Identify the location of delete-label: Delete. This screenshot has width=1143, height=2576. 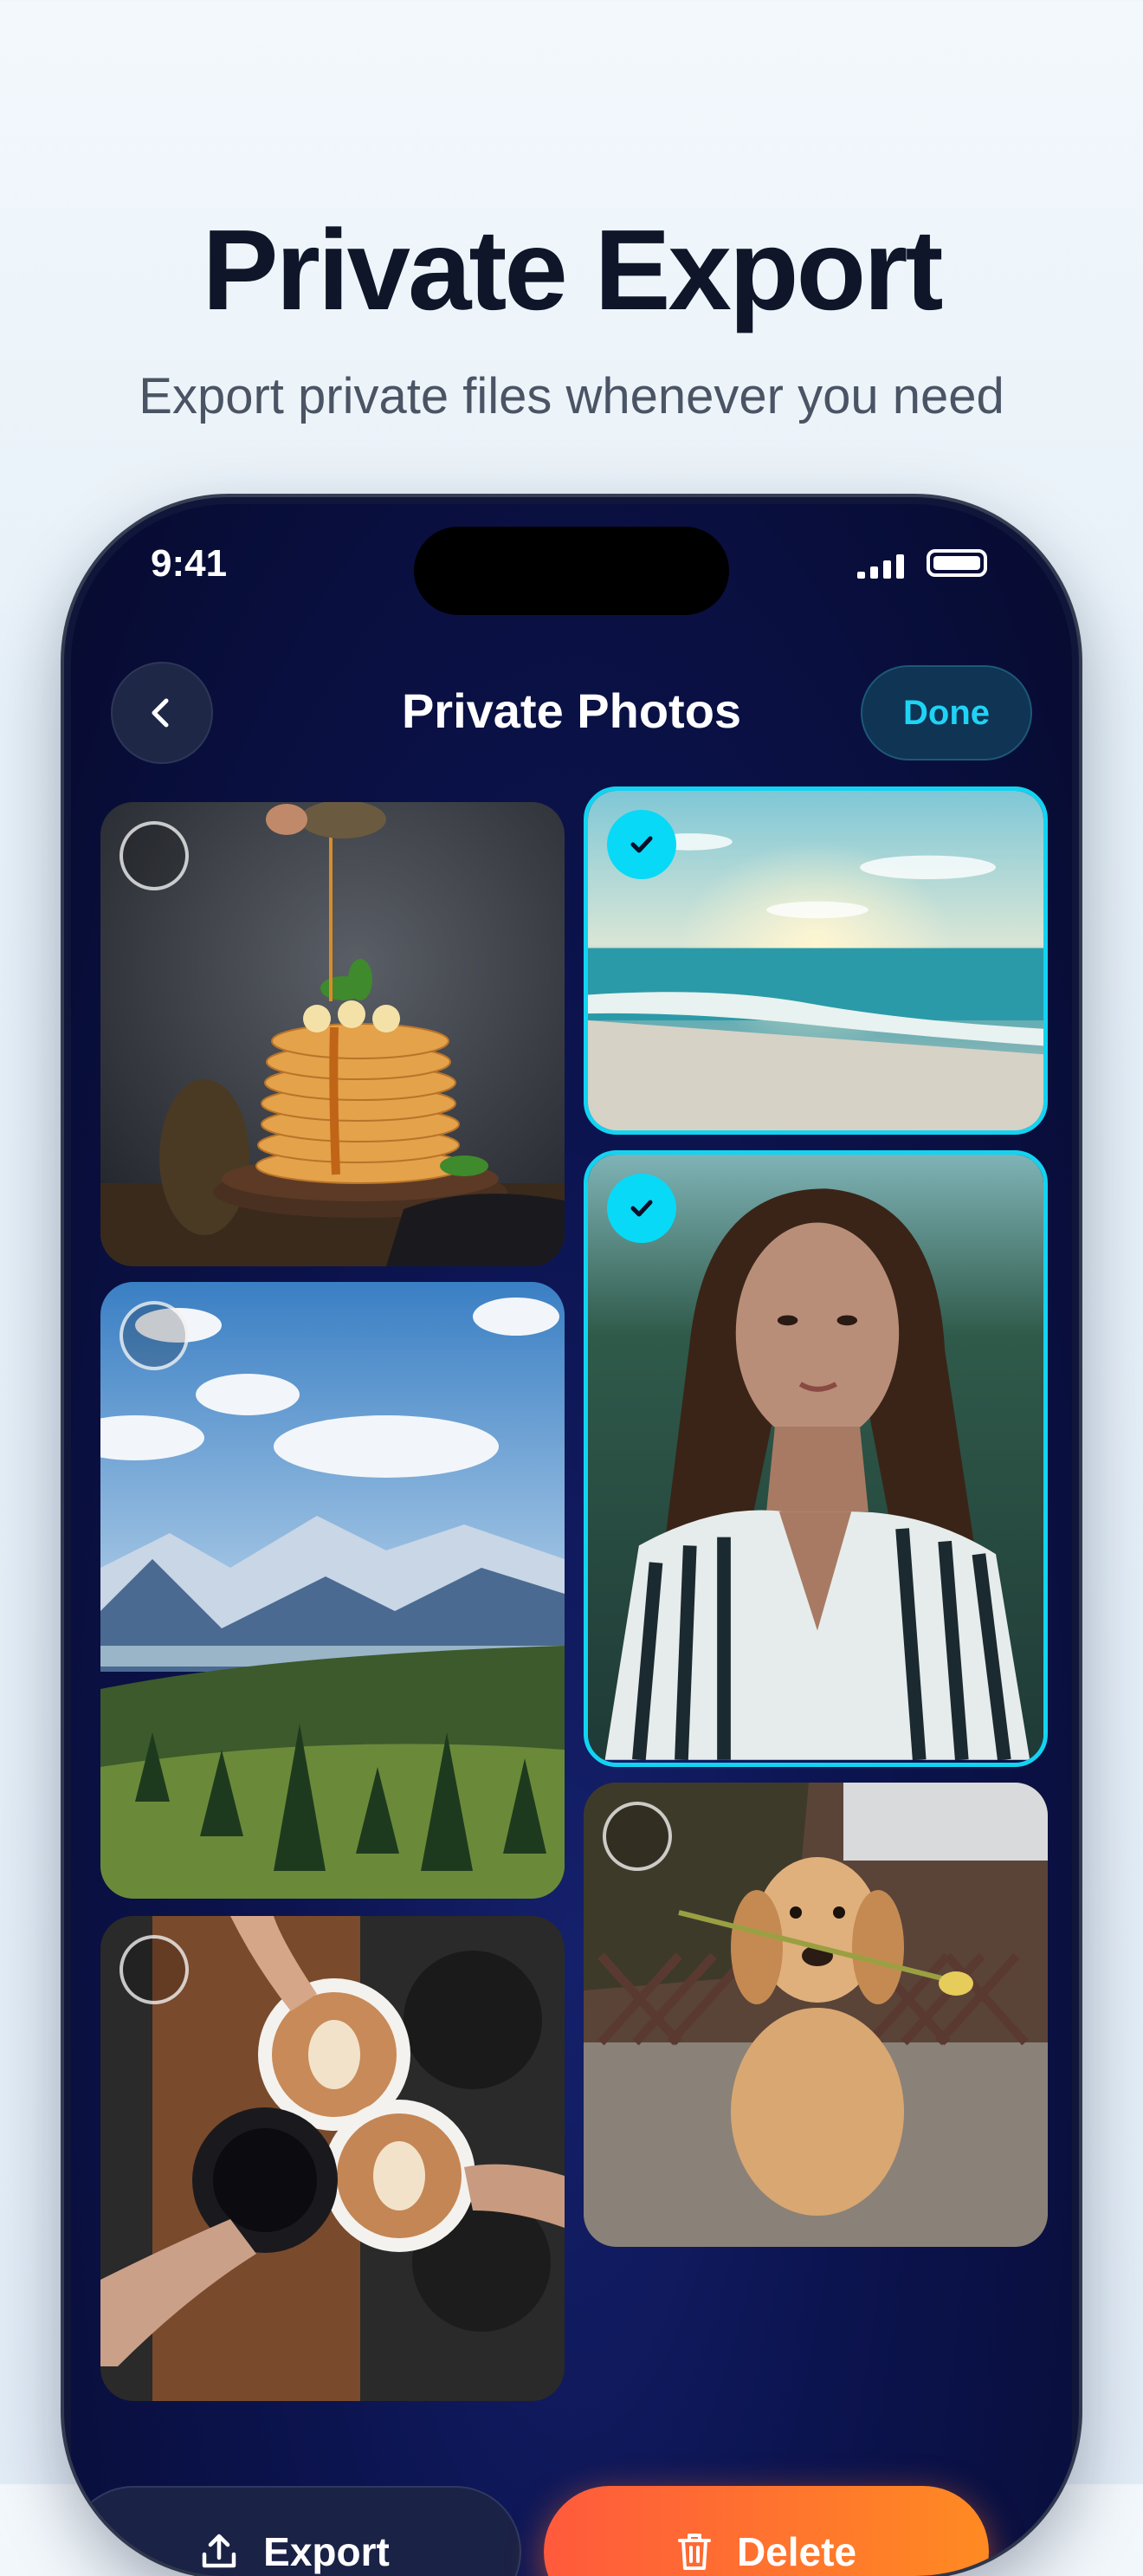
(797, 2551).